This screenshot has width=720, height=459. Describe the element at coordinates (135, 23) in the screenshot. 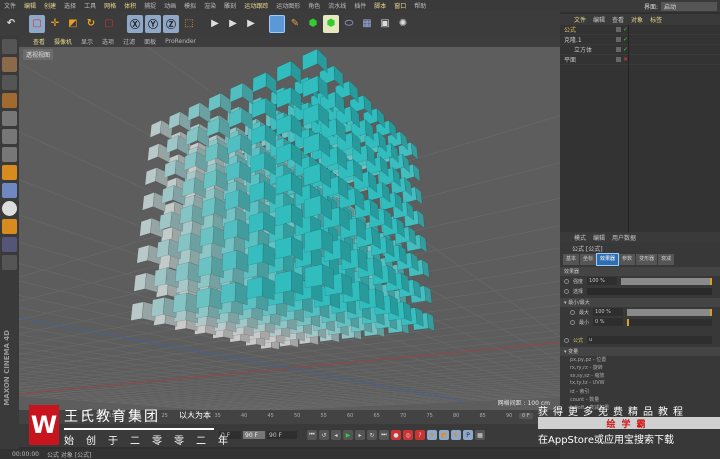

I see `x-axis-icon: Ⓧ` at that location.